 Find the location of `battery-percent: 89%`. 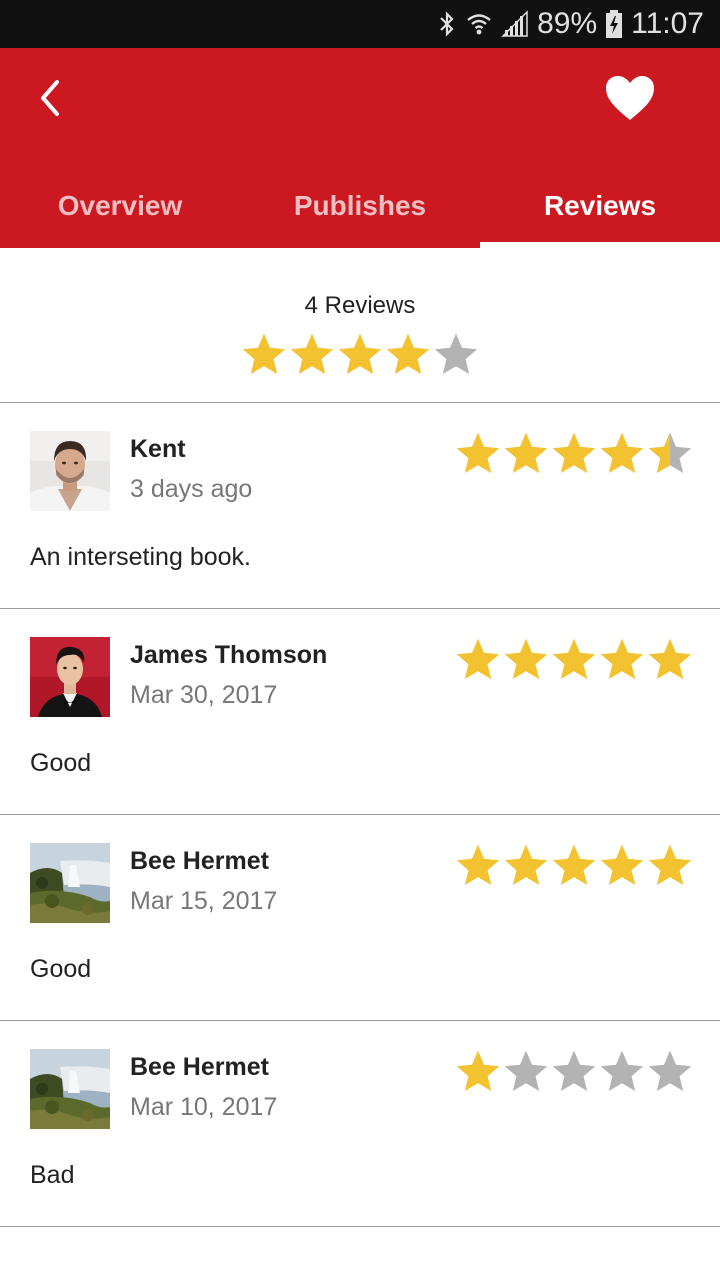

battery-percent: 89% is located at coordinates (567, 23).